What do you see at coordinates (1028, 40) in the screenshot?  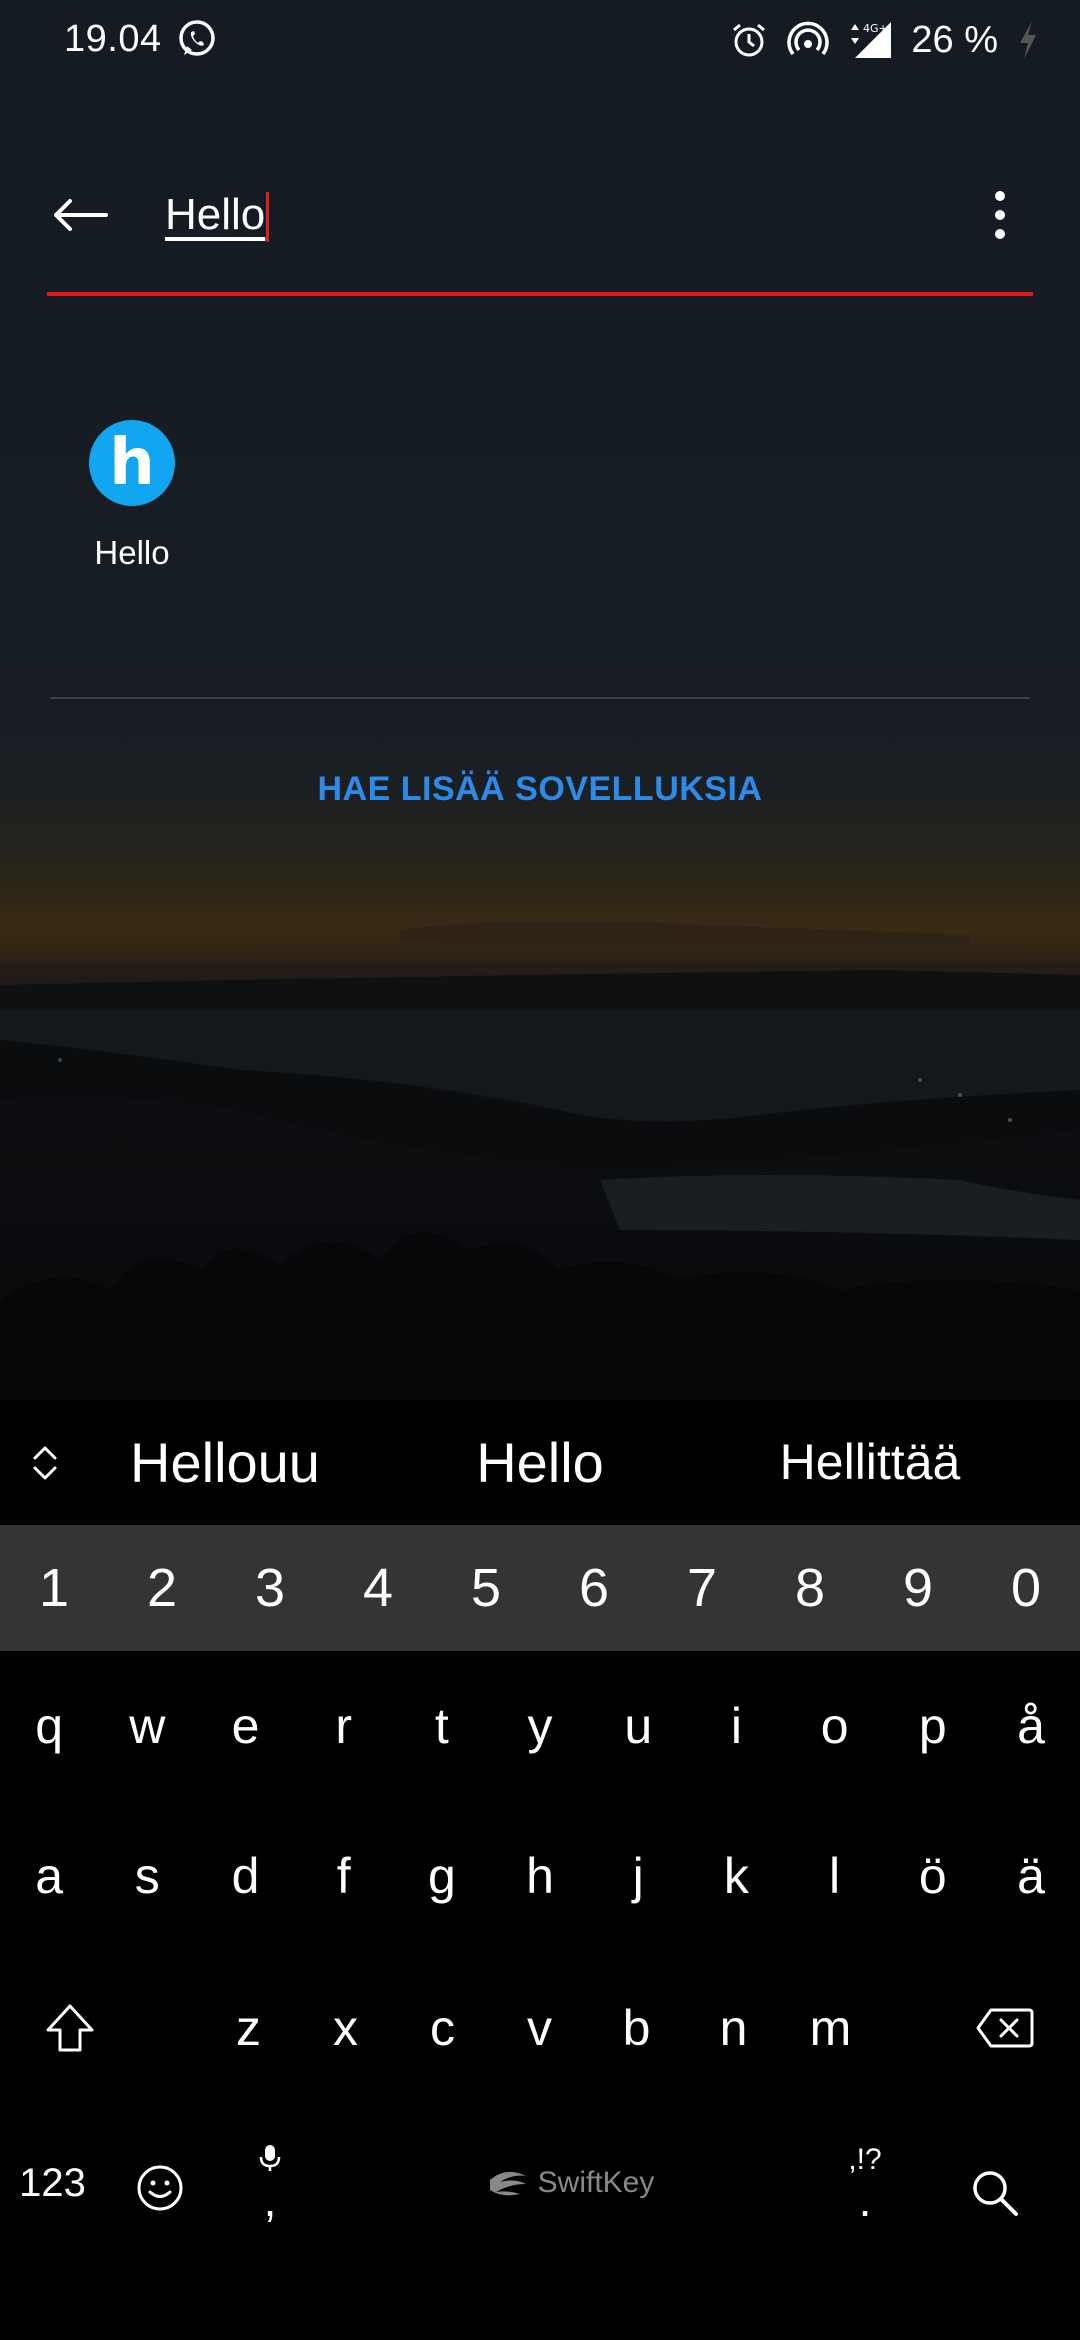 I see `charging-icon` at bounding box center [1028, 40].